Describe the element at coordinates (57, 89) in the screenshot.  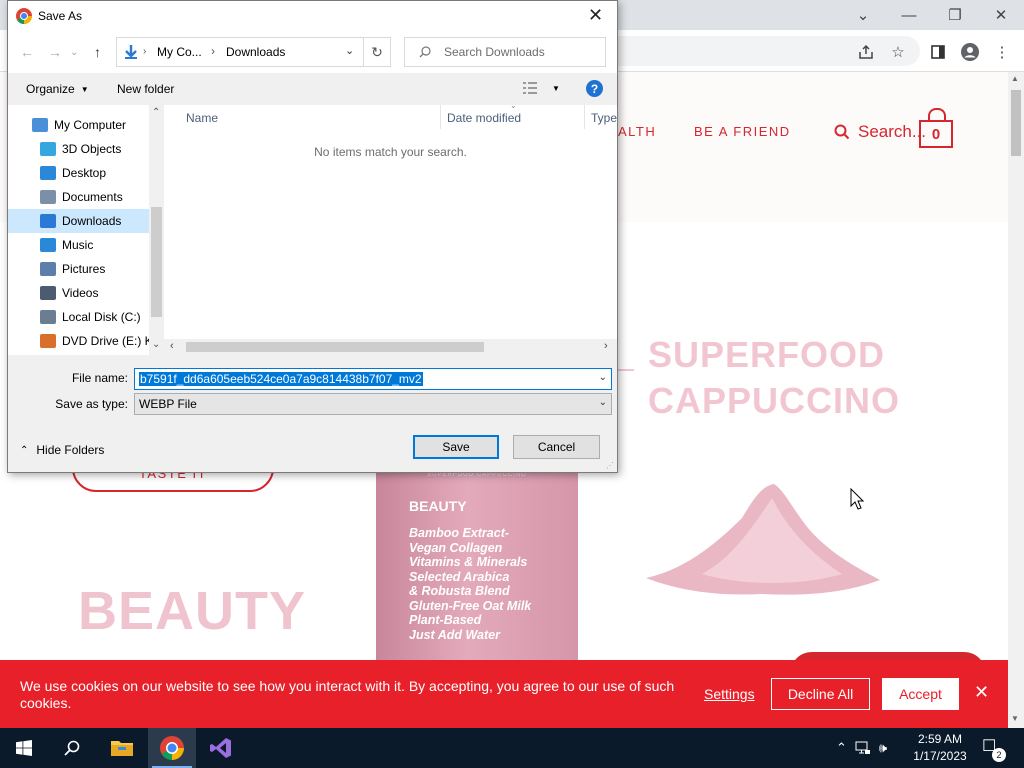
I see `organize-button: Organize ▼` at that location.